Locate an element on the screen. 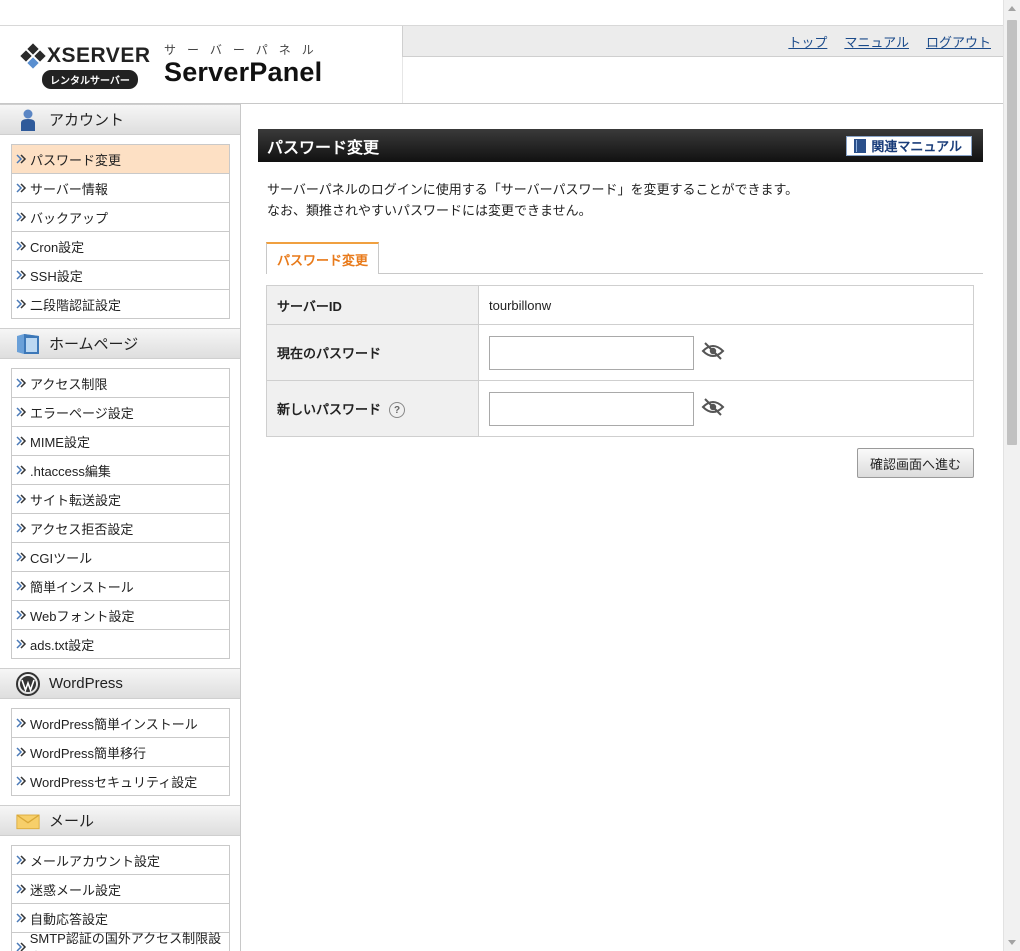 The width and height of the screenshot is (1020, 951). sidebar-item-easy-install: 簡単インストール is located at coordinates (120, 586).